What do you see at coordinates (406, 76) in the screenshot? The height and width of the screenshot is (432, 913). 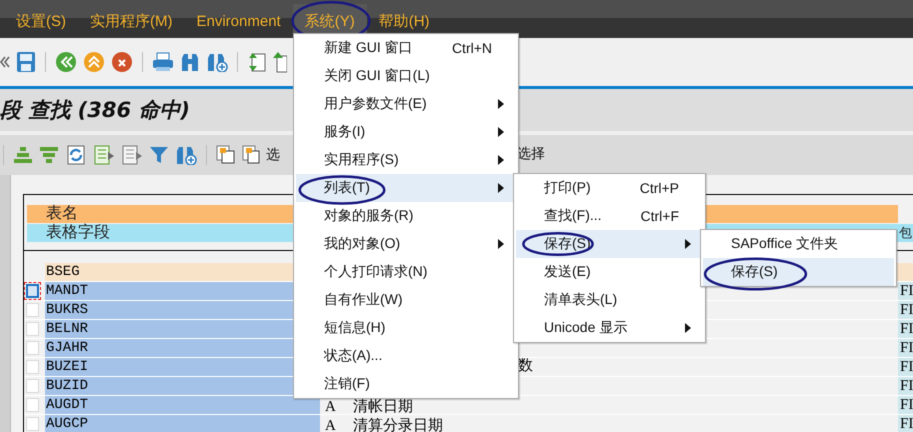 I see `menu-item: 关闭 GUI 窗口(L)` at bounding box center [406, 76].